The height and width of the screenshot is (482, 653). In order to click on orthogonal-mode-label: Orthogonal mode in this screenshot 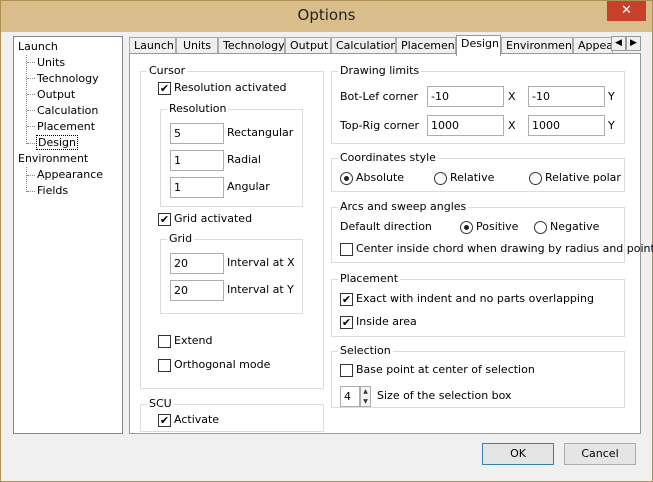, I will do `click(222, 364)`.